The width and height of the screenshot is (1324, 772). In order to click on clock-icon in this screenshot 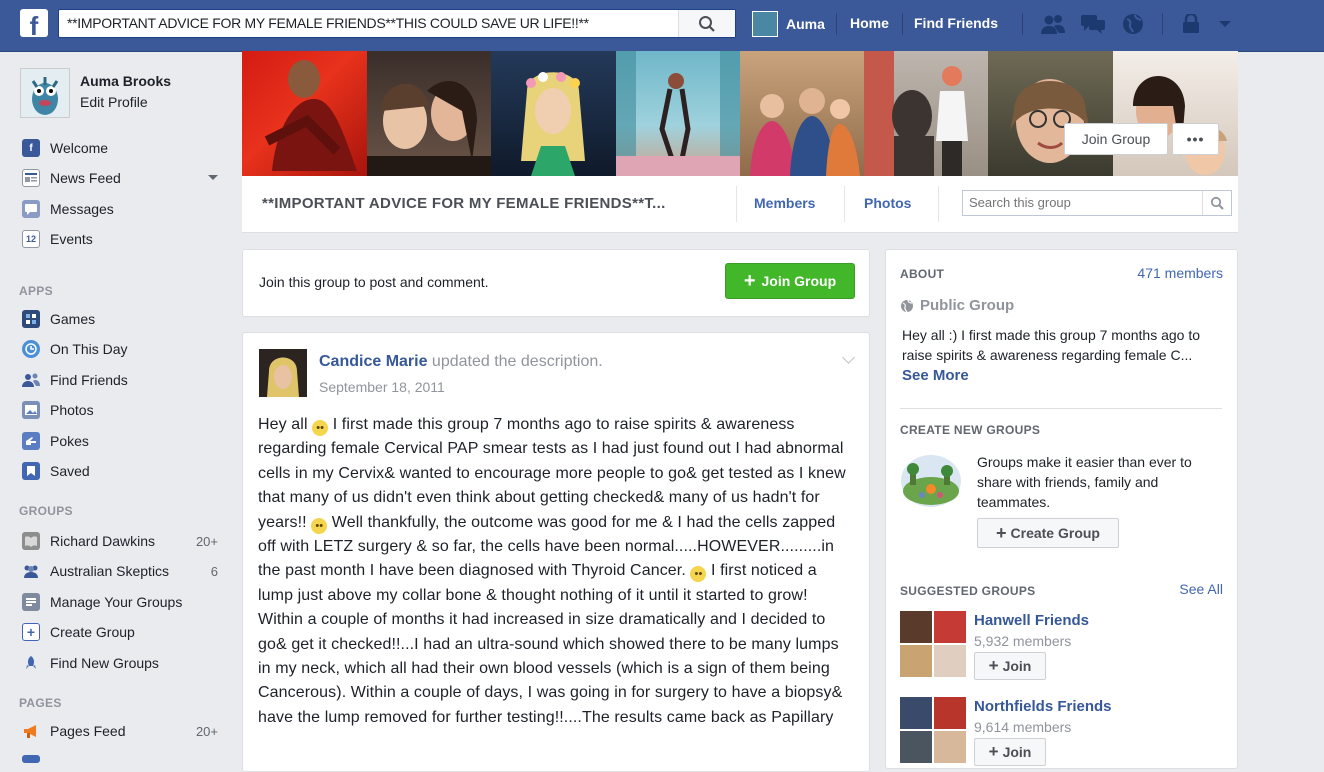, I will do `click(31, 349)`.